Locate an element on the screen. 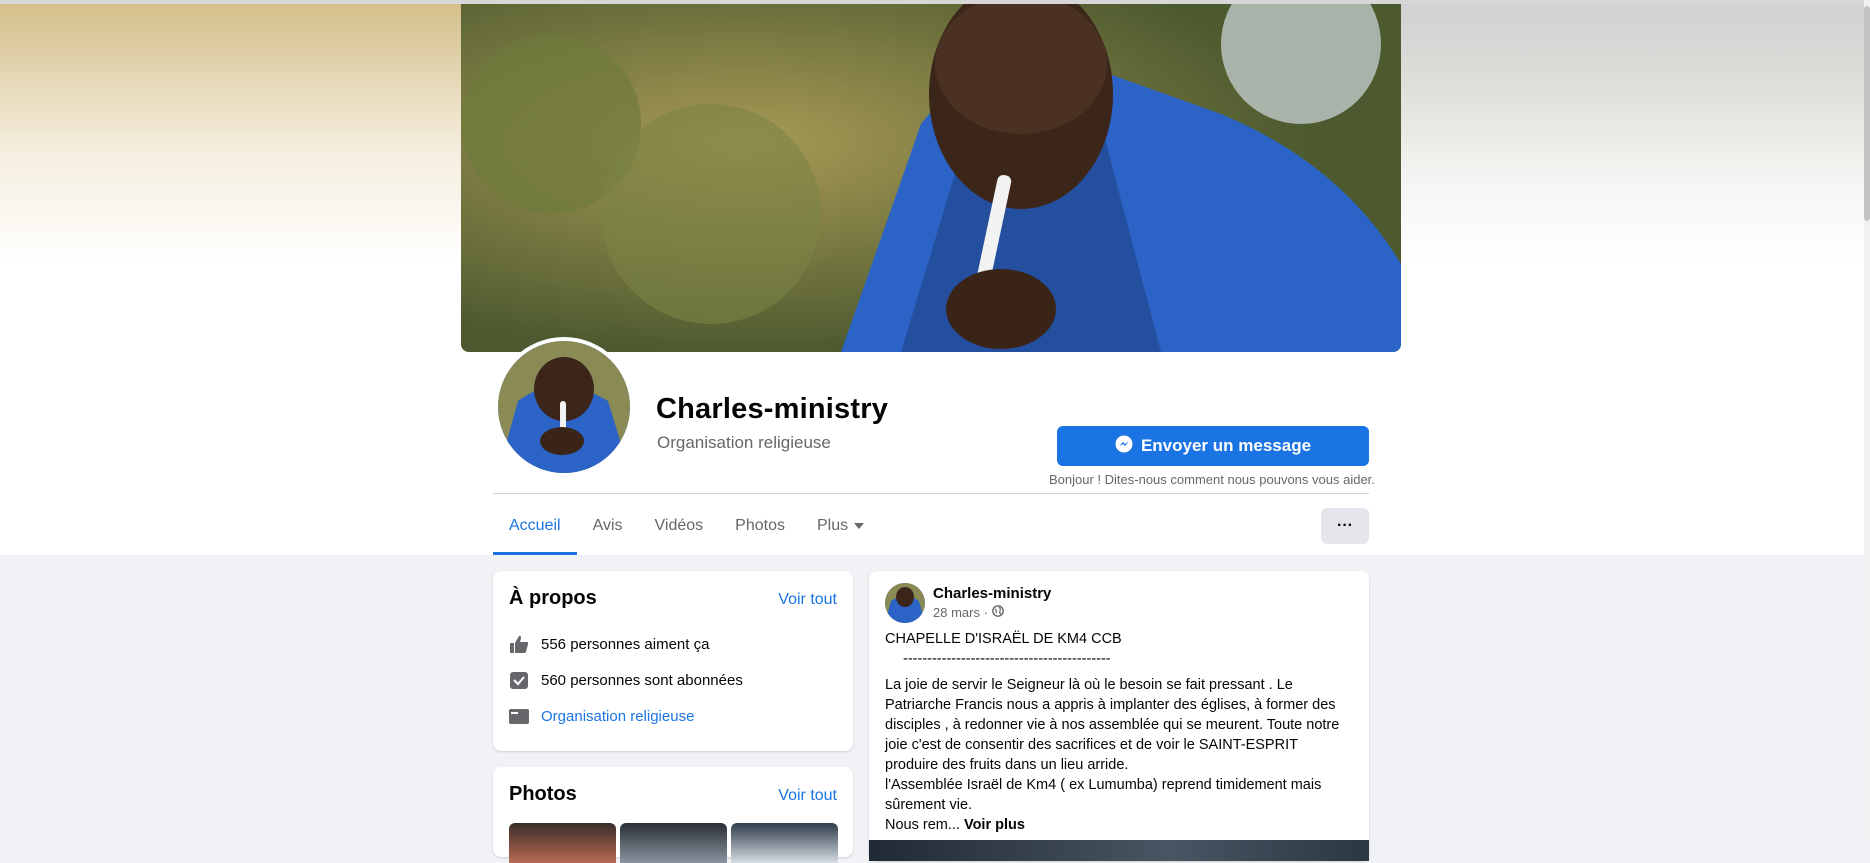 The width and height of the screenshot is (1870, 863). followers-row: 560 personnes sont abonnées is located at coordinates (626, 680).